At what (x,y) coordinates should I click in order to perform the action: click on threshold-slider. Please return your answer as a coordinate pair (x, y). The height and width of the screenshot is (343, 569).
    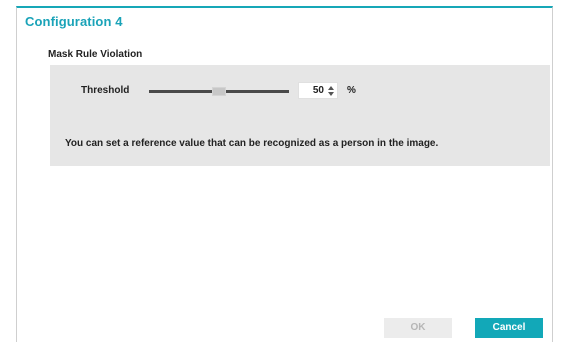
    Looking at the image, I should click on (219, 92).